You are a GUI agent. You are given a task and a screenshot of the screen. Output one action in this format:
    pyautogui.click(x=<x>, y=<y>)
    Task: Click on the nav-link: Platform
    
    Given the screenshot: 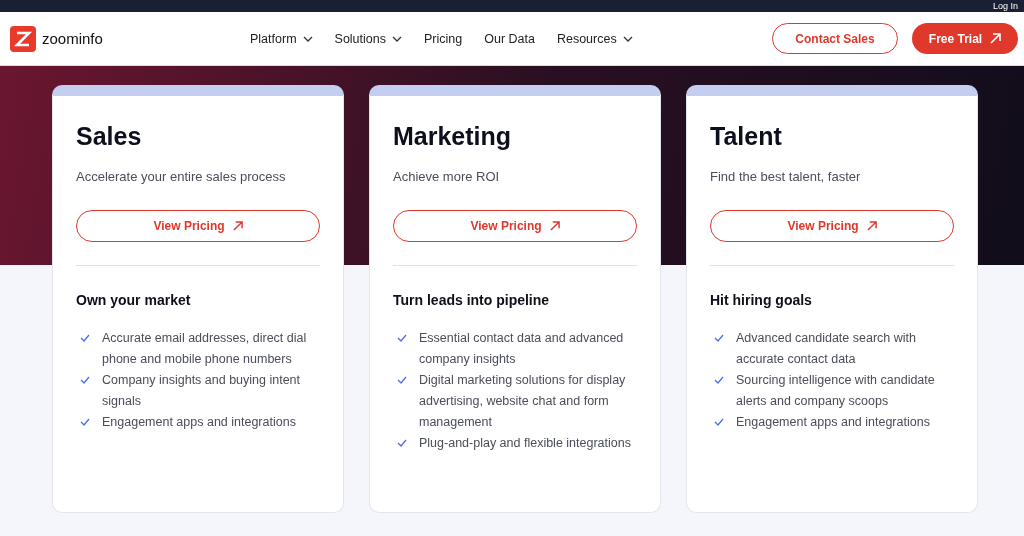 What is the action you would take?
    pyautogui.click(x=281, y=38)
    